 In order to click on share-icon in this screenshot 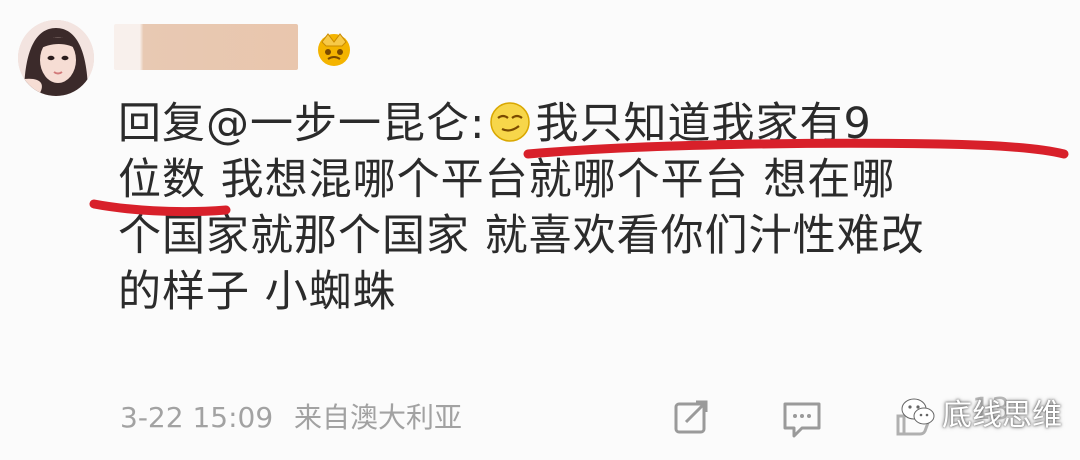, I will do `click(692, 418)`.